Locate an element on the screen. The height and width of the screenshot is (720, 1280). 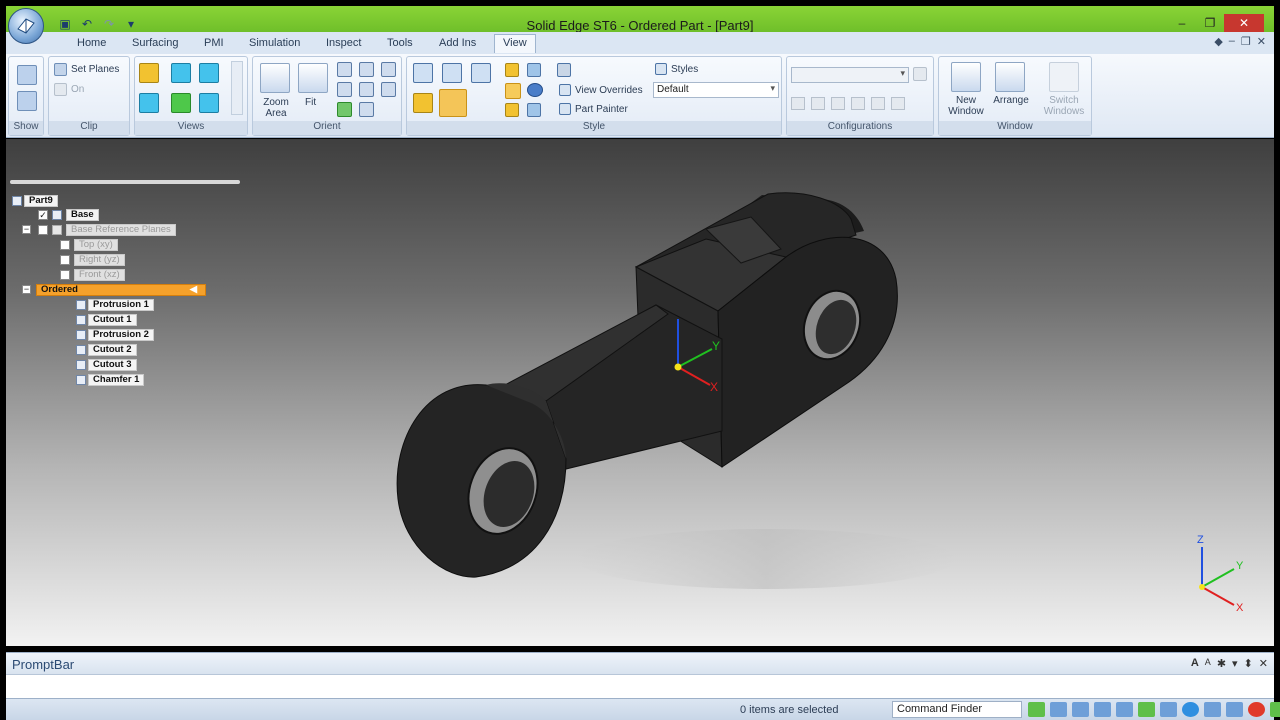
show-icon is located at coordinates (27, 75).